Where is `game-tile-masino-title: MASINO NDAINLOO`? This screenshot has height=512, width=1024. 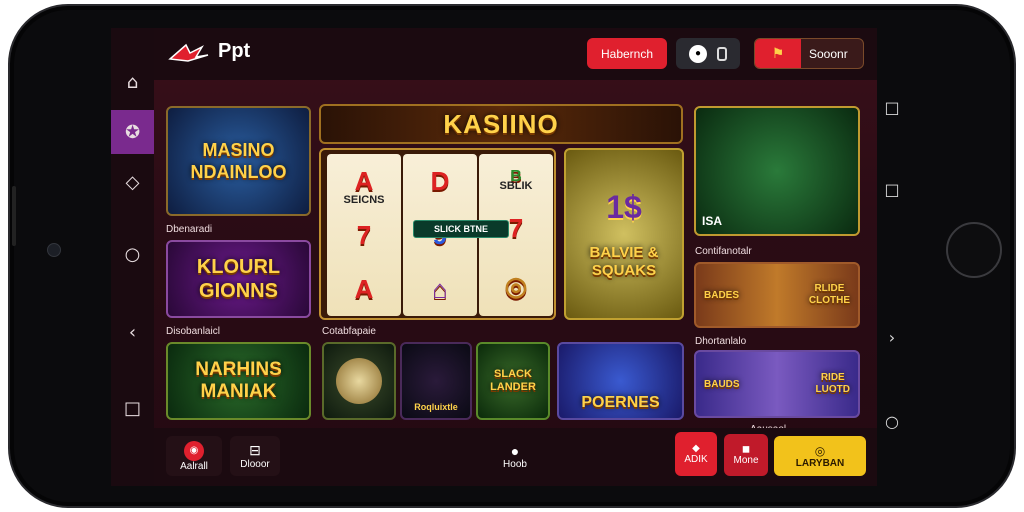 game-tile-masino-title: MASINO NDAINLOO is located at coordinates (238, 161).